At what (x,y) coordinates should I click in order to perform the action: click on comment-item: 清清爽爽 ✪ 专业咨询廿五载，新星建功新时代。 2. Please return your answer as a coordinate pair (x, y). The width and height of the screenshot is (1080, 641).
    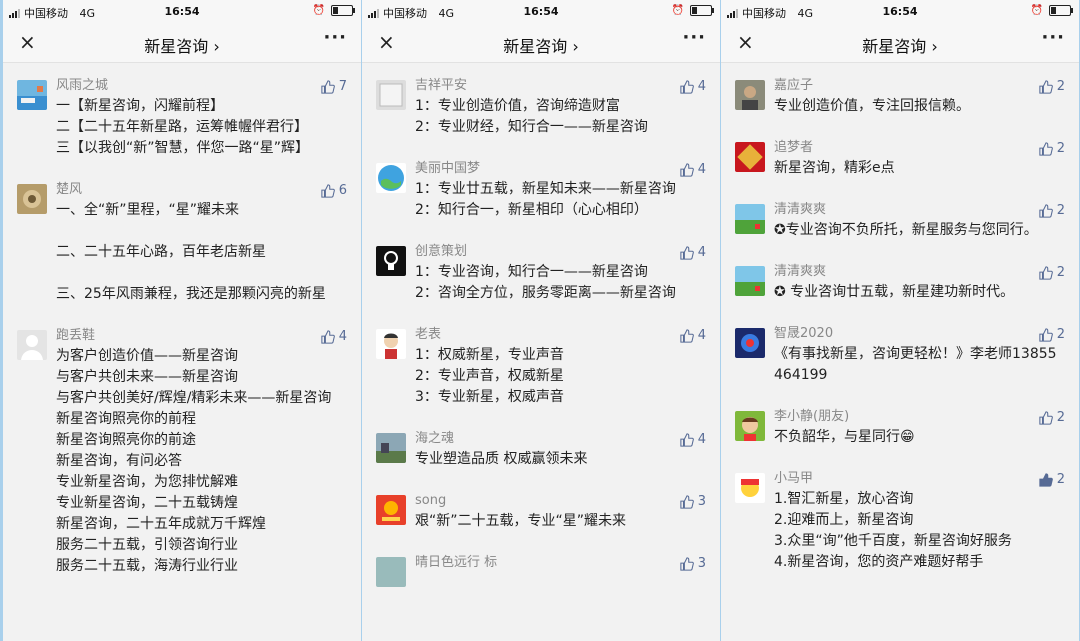
    Looking at the image, I should click on (900, 286).